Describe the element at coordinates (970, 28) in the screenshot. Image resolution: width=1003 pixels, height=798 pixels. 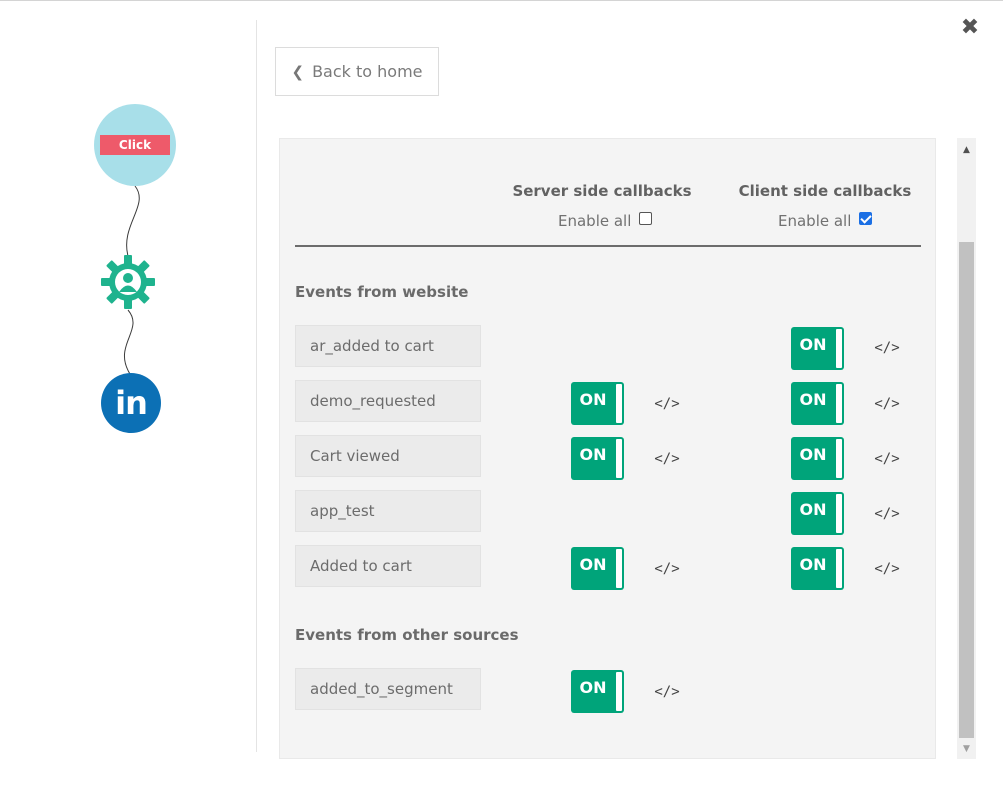
I see `close-icon: ✖` at that location.